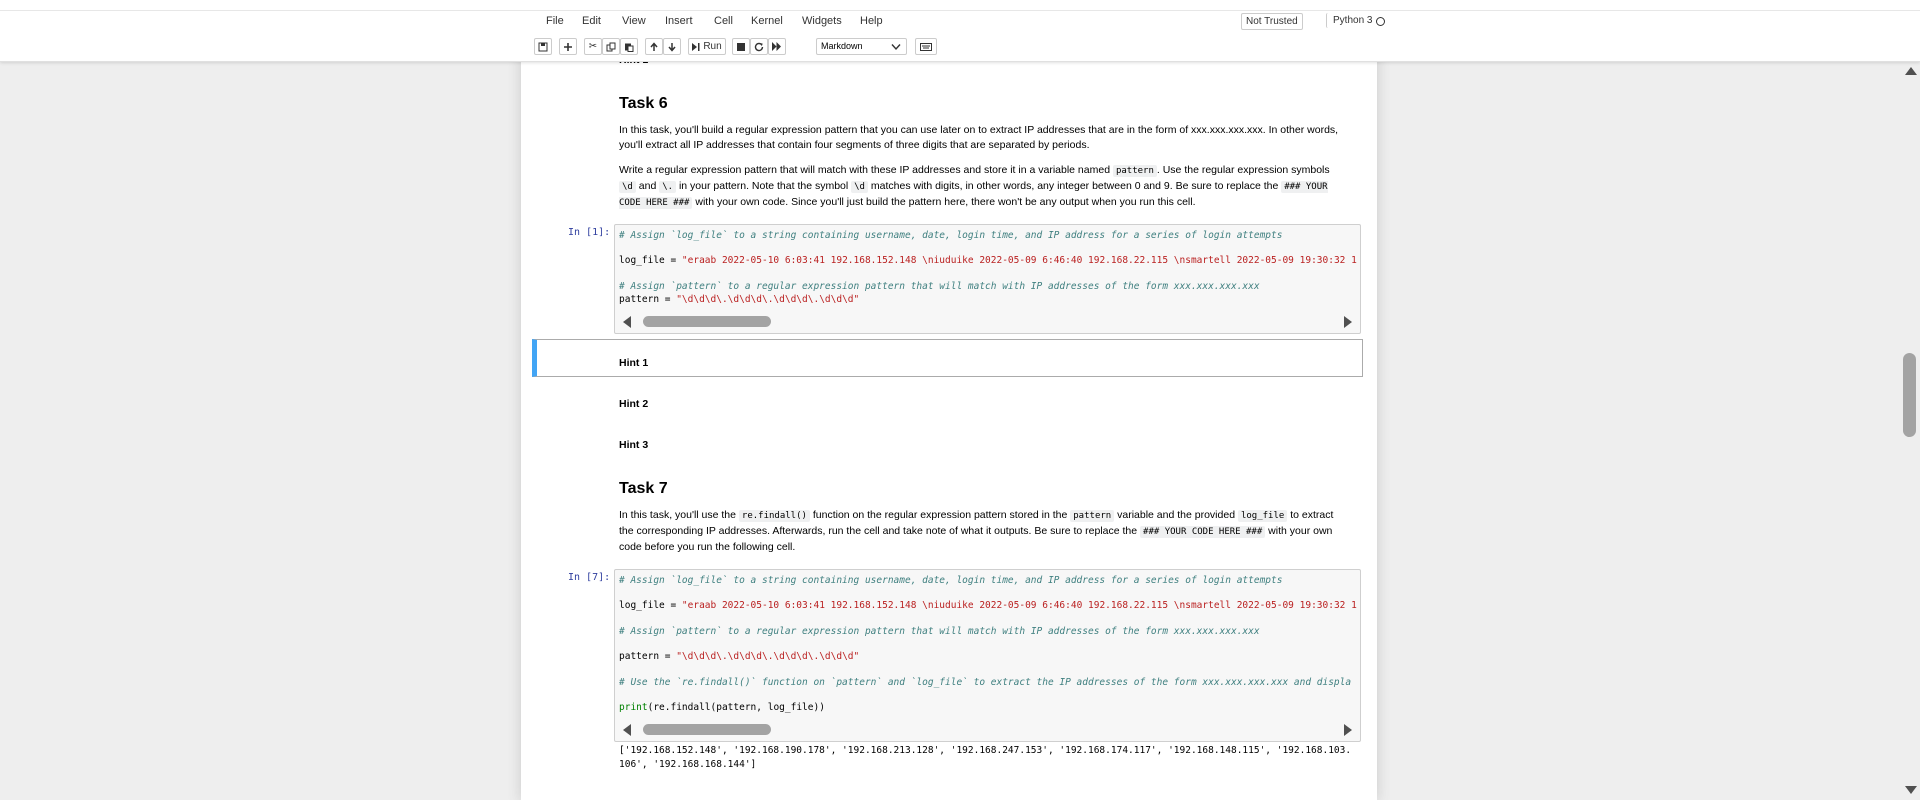 Image resolution: width=1920 pixels, height=800 pixels. What do you see at coordinates (633, 363) in the screenshot?
I see `hint-1: Hint 1` at bounding box center [633, 363].